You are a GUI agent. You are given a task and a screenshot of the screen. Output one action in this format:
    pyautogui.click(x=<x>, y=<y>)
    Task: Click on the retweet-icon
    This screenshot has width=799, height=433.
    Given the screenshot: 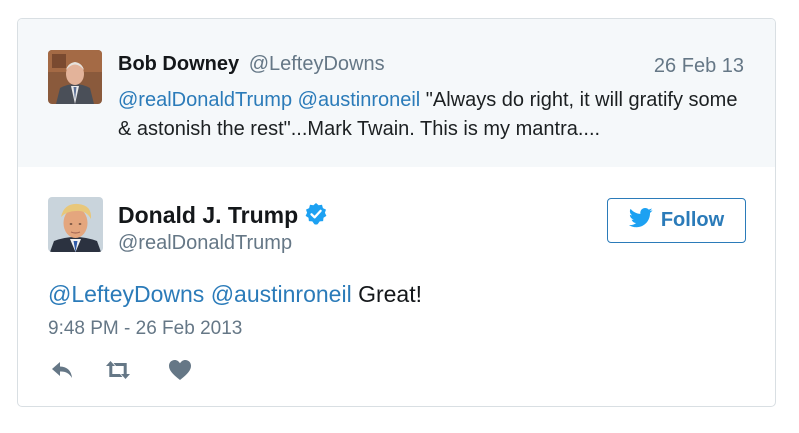 What is the action you would take?
    pyautogui.click(x=118, y=372)
    